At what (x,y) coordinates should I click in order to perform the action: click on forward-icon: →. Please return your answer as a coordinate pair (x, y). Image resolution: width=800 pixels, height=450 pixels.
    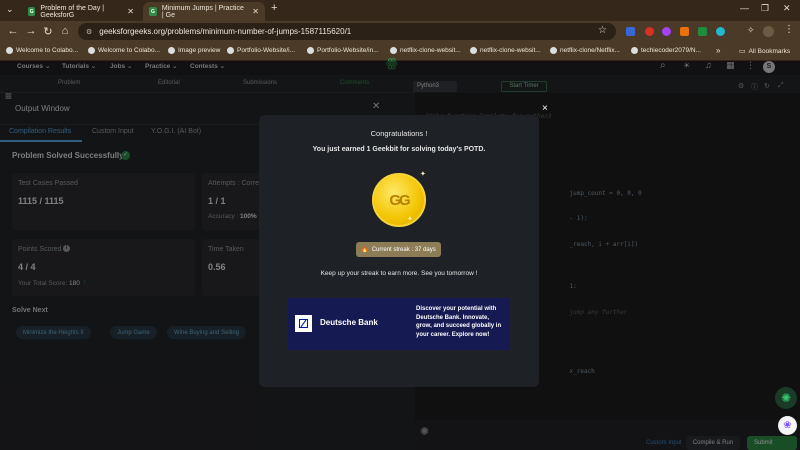
    Looking at the image, I should click on (31, 31).